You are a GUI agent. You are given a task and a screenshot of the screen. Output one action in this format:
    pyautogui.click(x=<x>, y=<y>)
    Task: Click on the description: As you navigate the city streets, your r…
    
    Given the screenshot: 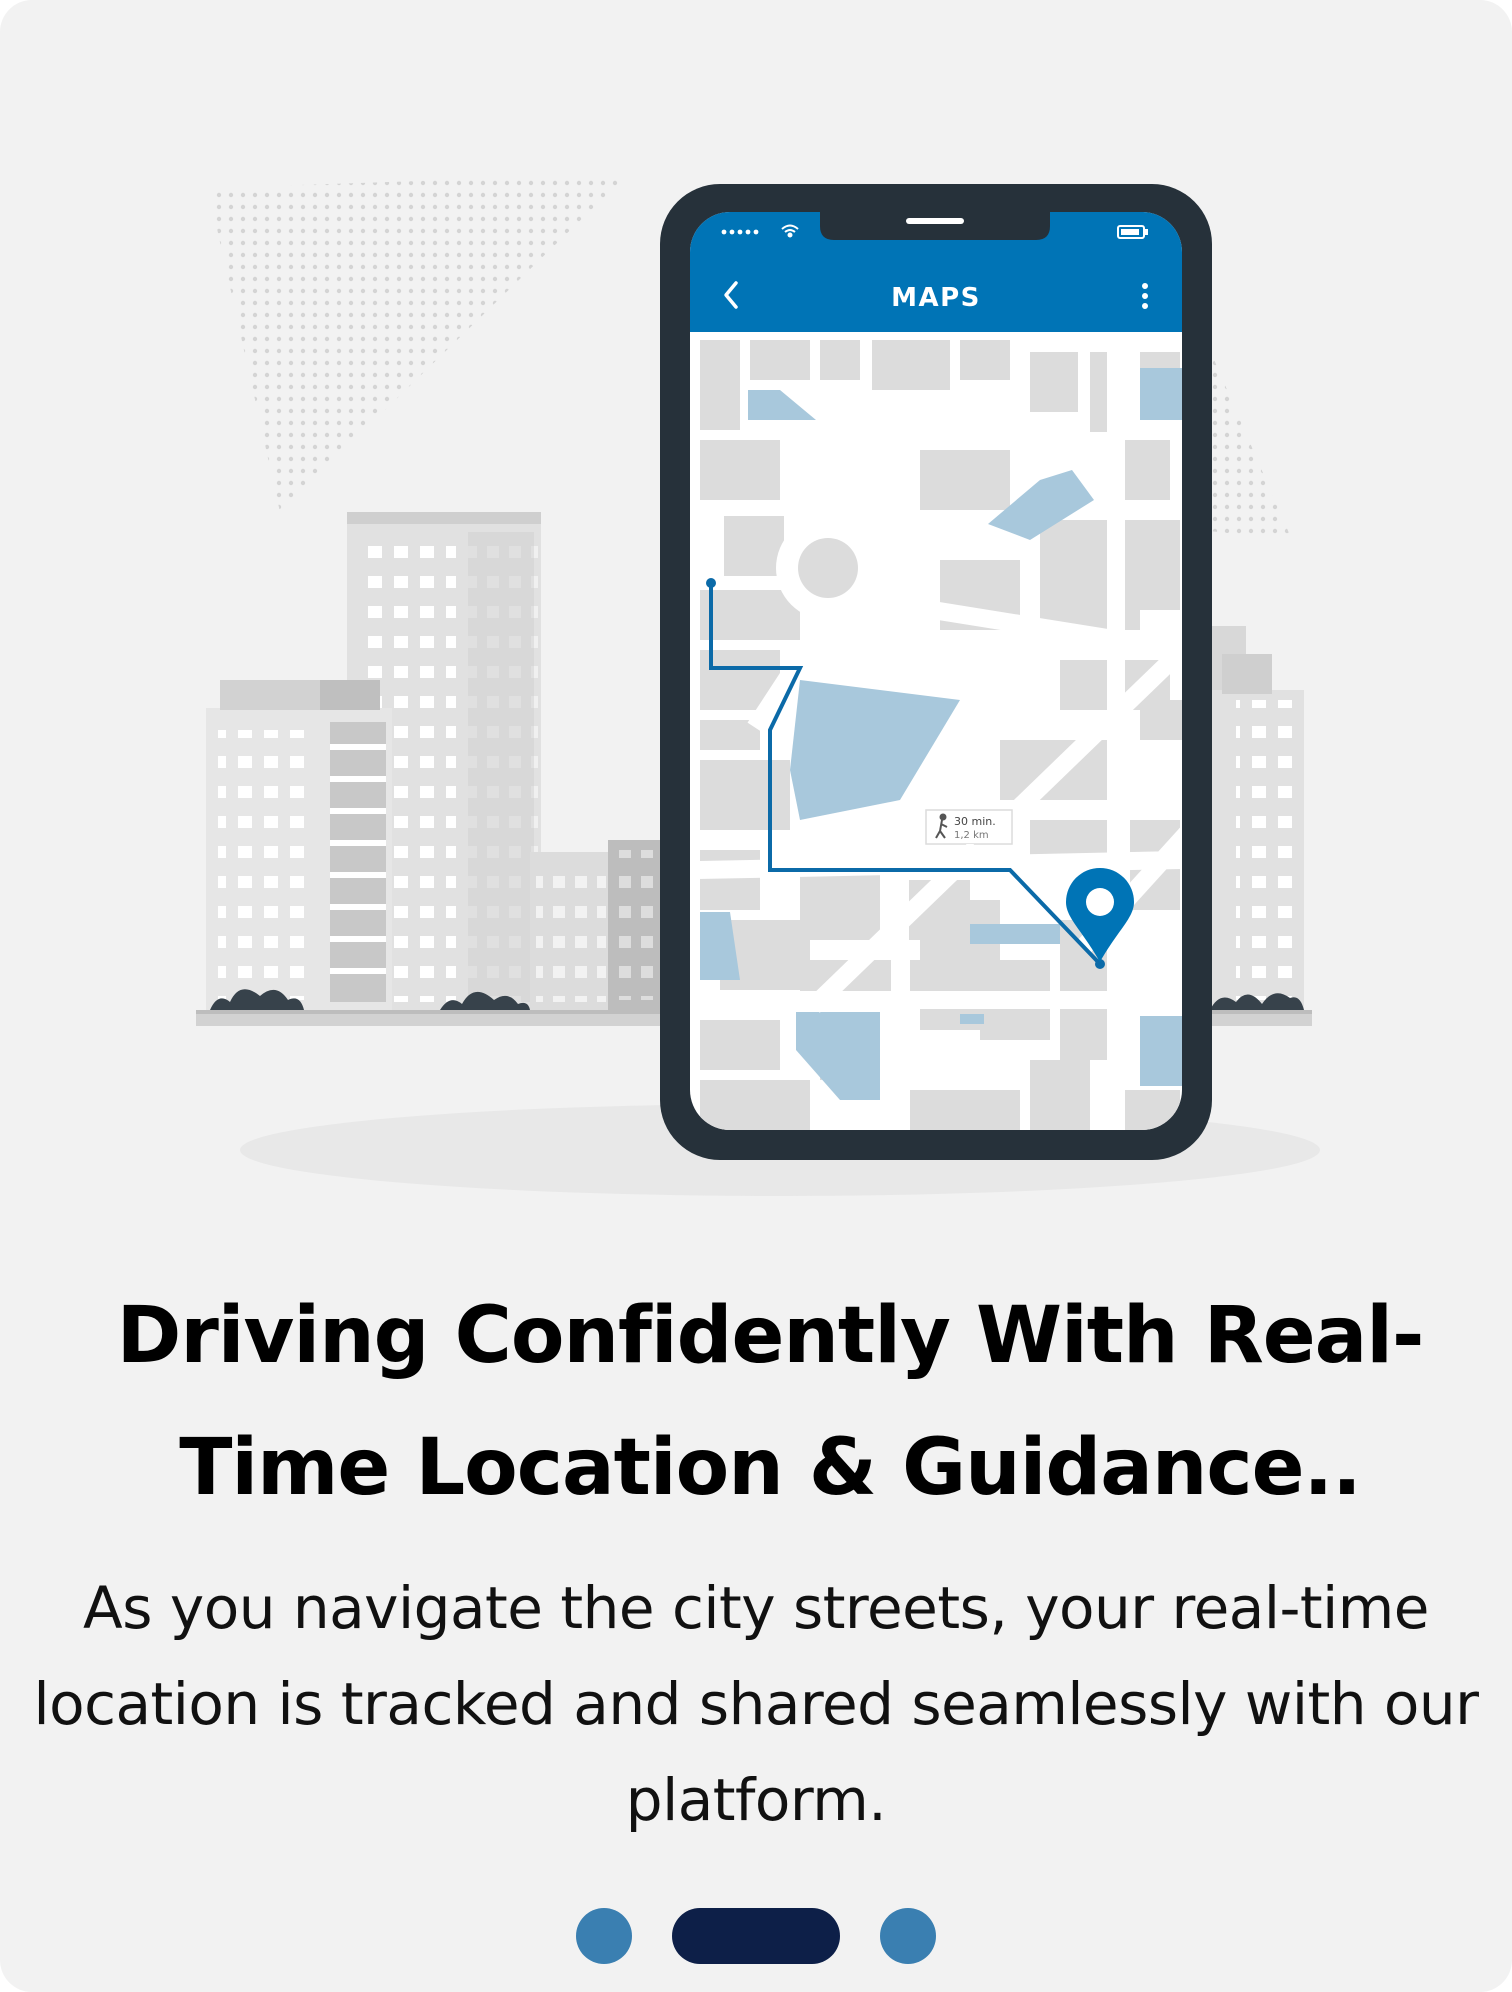 What is the action you would take?
    pyautogui.click(x=756, y=1704)
    